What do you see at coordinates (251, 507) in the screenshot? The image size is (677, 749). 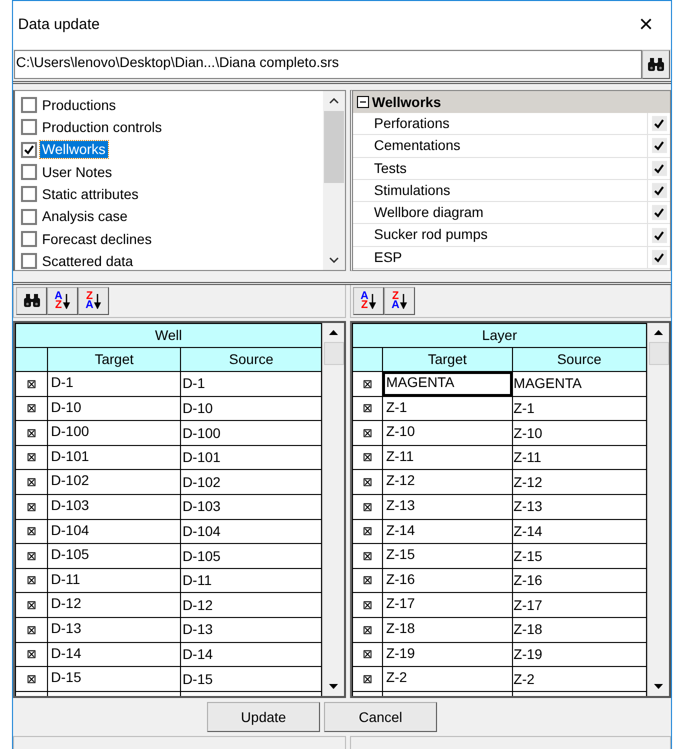 I see `table-cell: D-103` at bounding box center [251, 507].